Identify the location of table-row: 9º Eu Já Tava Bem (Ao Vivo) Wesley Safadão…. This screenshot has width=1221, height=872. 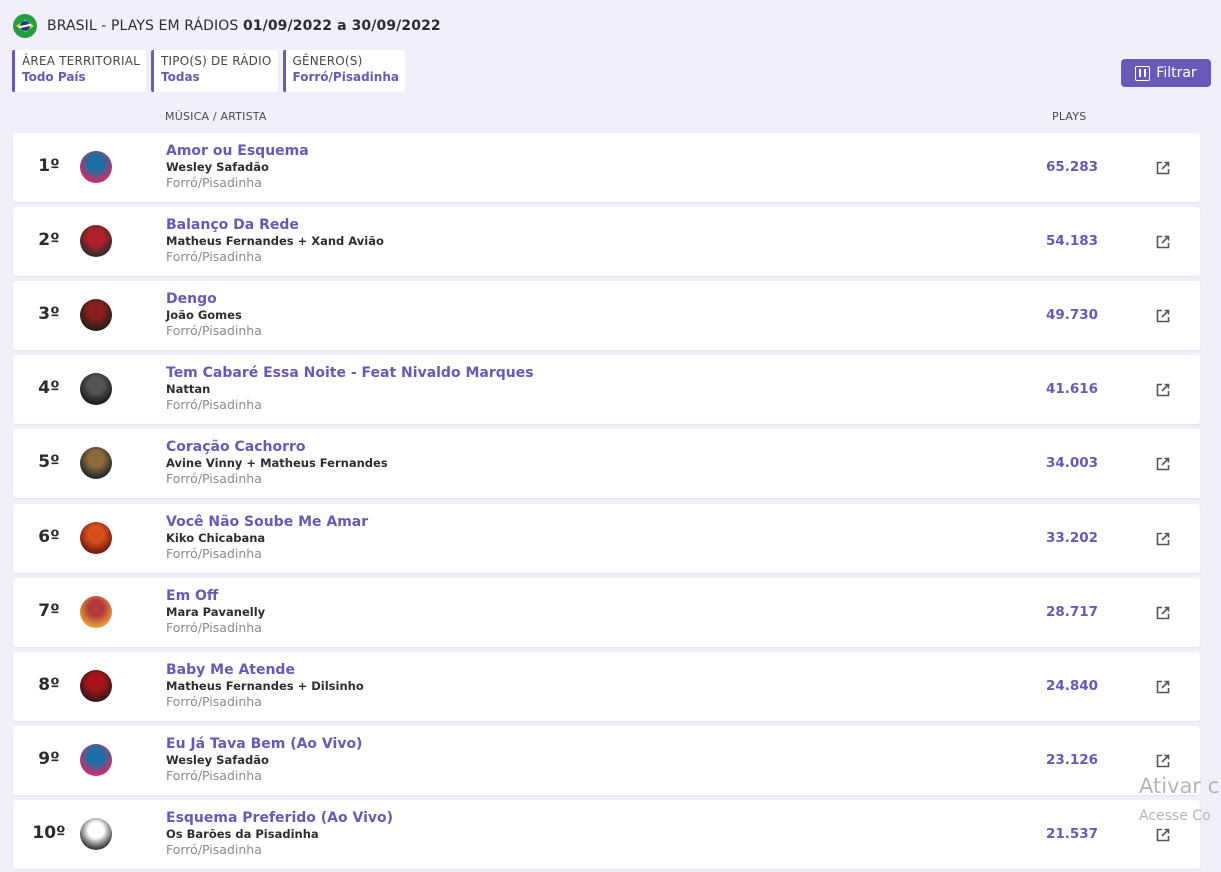
(606, 760).